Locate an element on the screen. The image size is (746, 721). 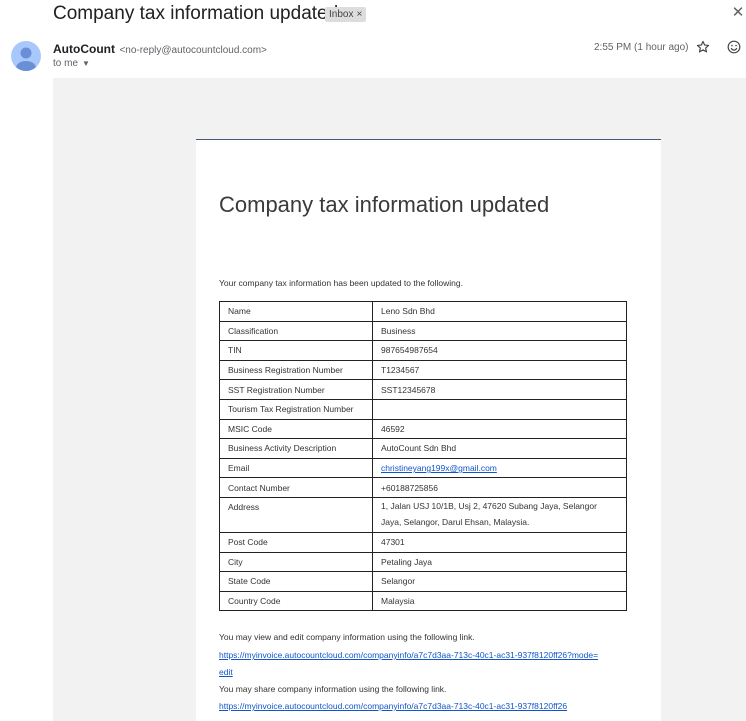
field-value: 987654987654 is located at coordinates (499, 350).